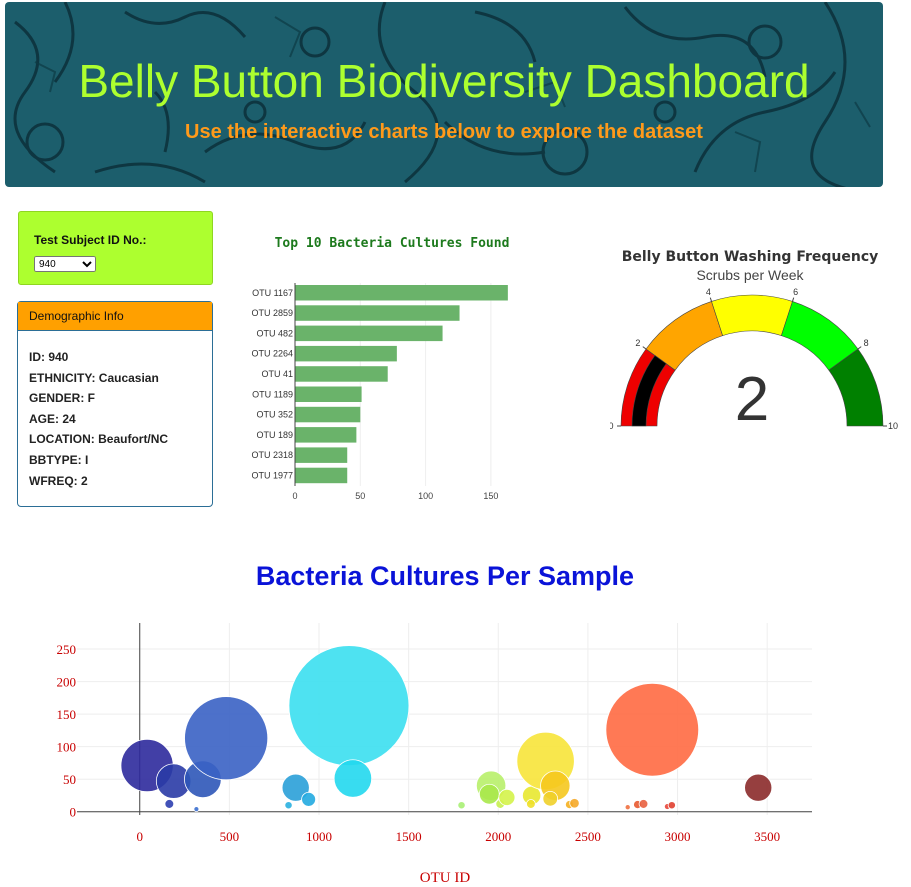 Image resolution: width=911 pixels, height=887 pixels. What do you see at coordinates (65, 264) in the screenshot?
I see `subject-id-dropdown: 940` at bounding box center [65, 264].